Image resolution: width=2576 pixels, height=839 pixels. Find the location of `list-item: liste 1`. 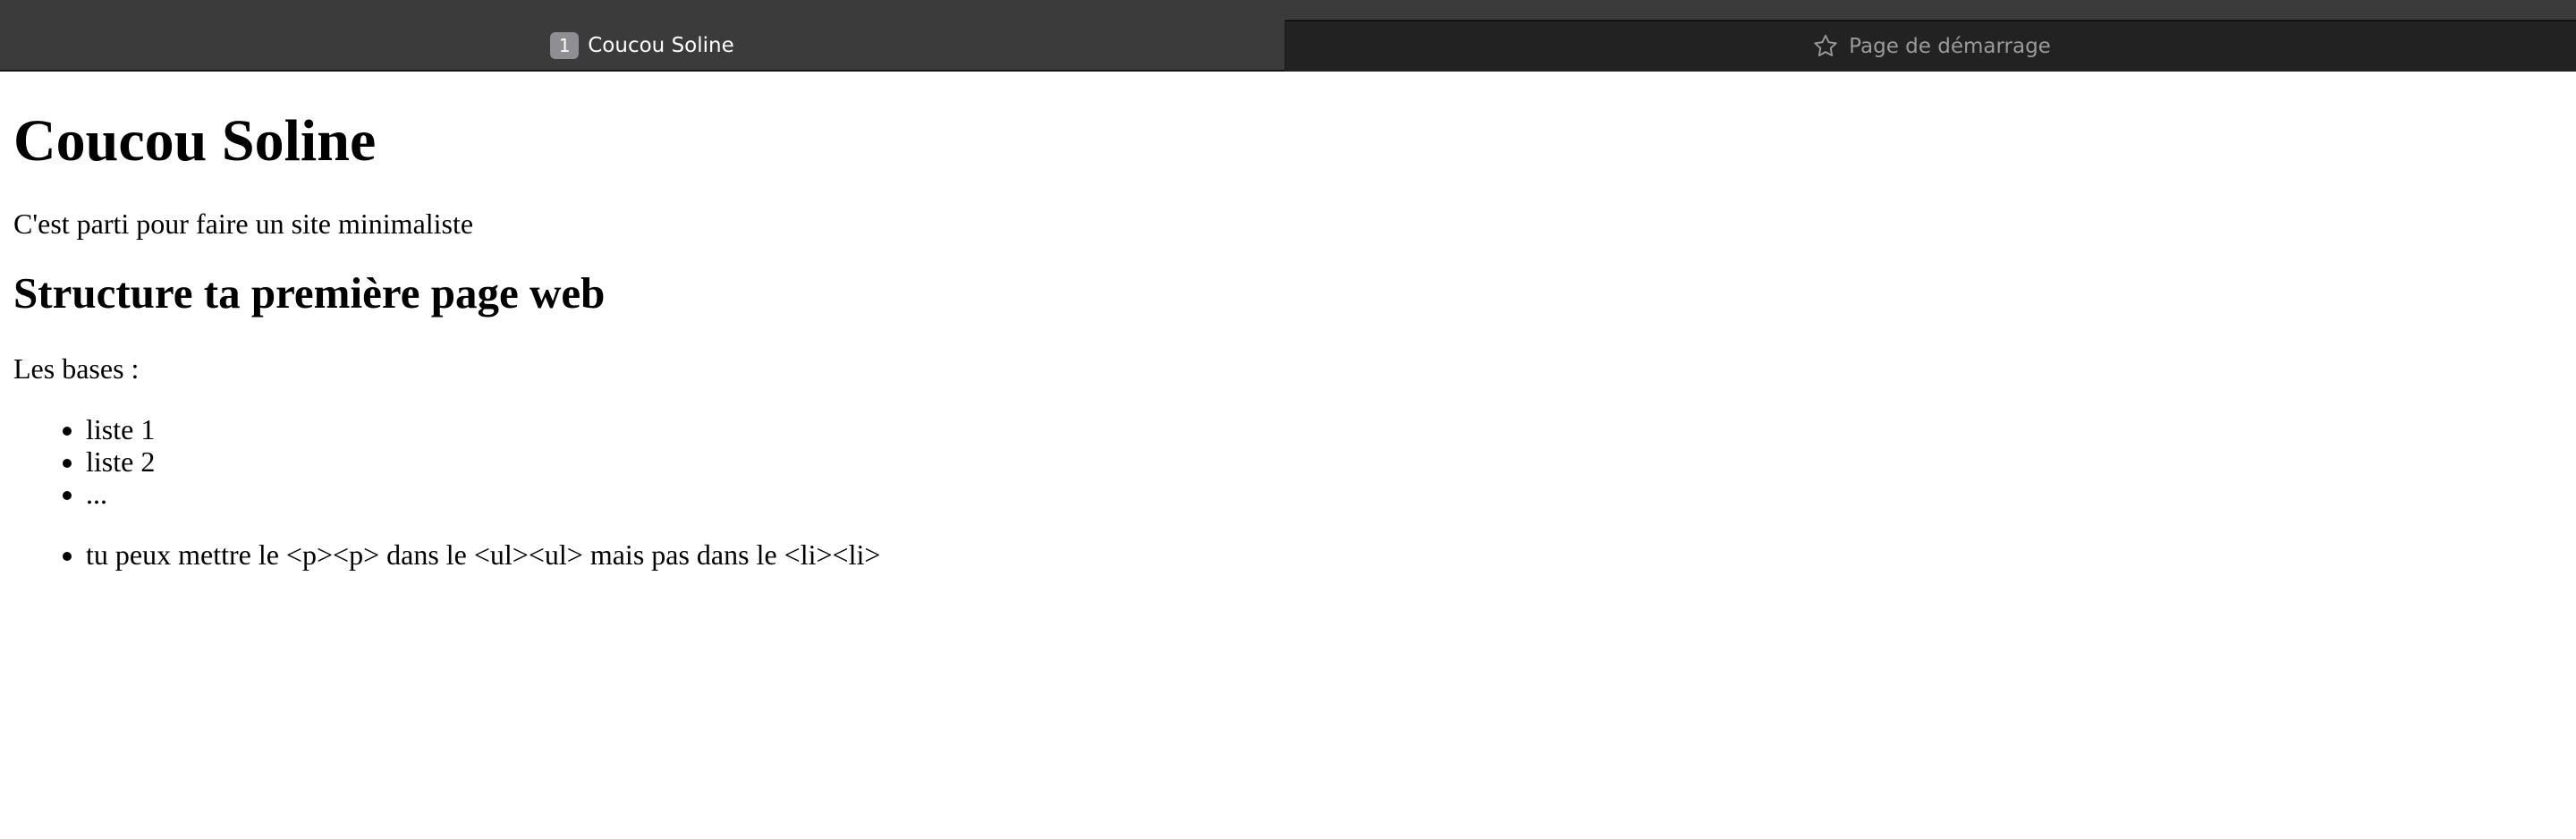

list-item: liste 1 is located at coordinates (1324, 429).